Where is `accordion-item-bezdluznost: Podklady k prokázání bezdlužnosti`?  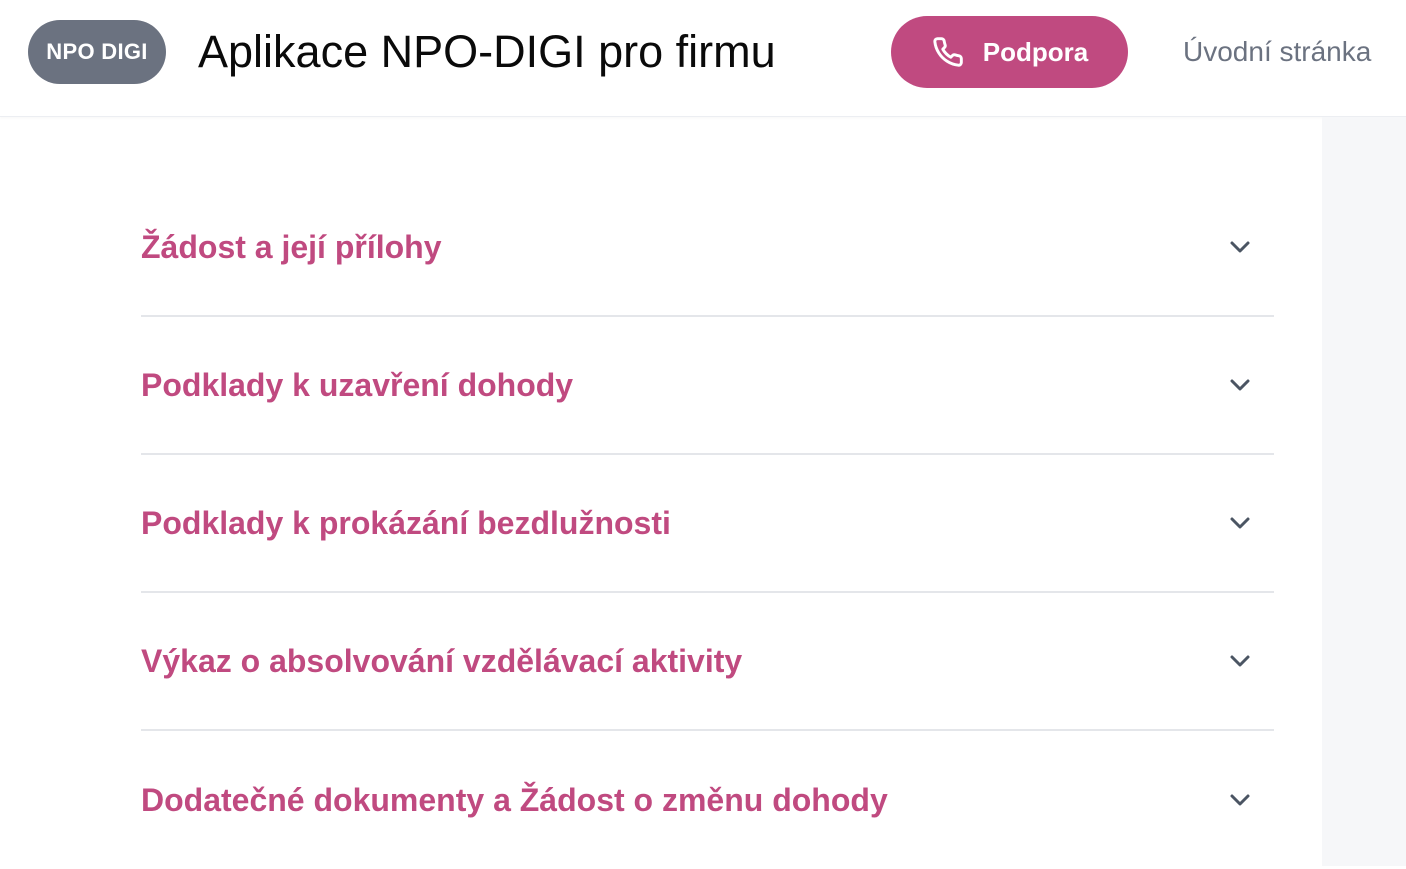
accordion-item-bezdluznost: Podklady k prokázání bezdlužnosti is located at coordinates (707, 524).